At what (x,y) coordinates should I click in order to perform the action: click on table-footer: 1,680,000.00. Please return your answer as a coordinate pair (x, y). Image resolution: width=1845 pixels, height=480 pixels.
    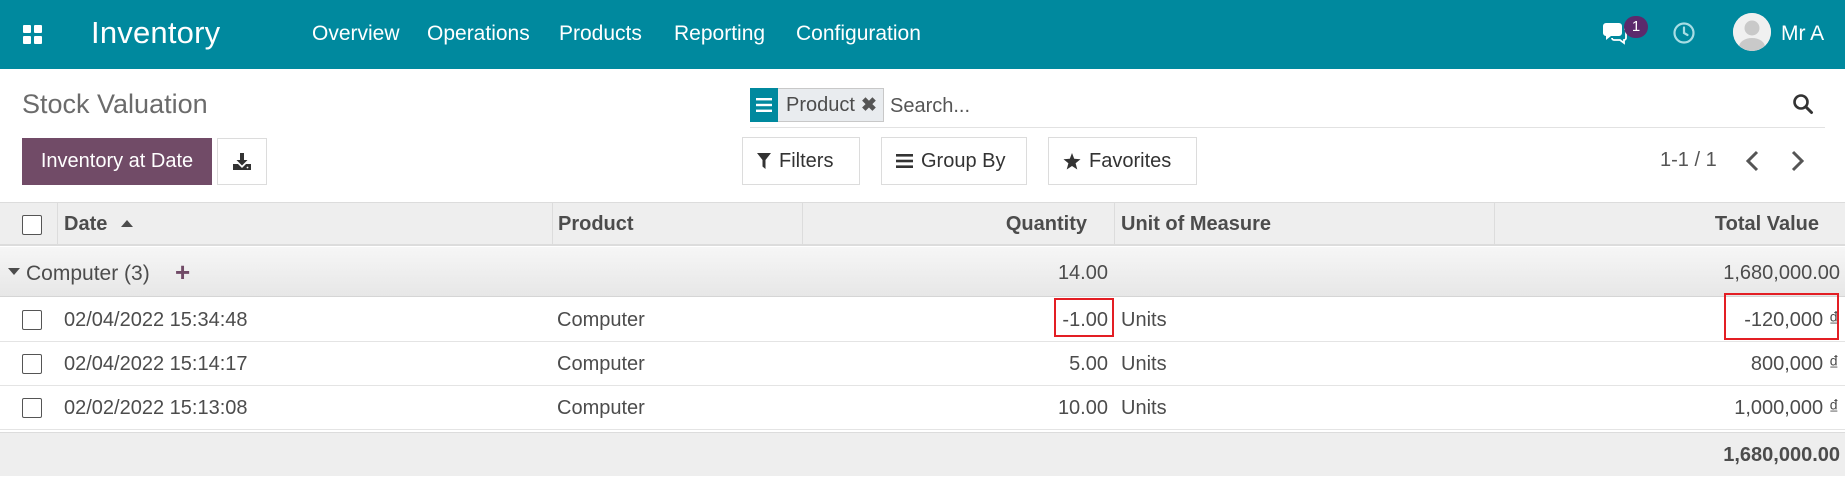
    Looking at the image, I should click on (922, 454).